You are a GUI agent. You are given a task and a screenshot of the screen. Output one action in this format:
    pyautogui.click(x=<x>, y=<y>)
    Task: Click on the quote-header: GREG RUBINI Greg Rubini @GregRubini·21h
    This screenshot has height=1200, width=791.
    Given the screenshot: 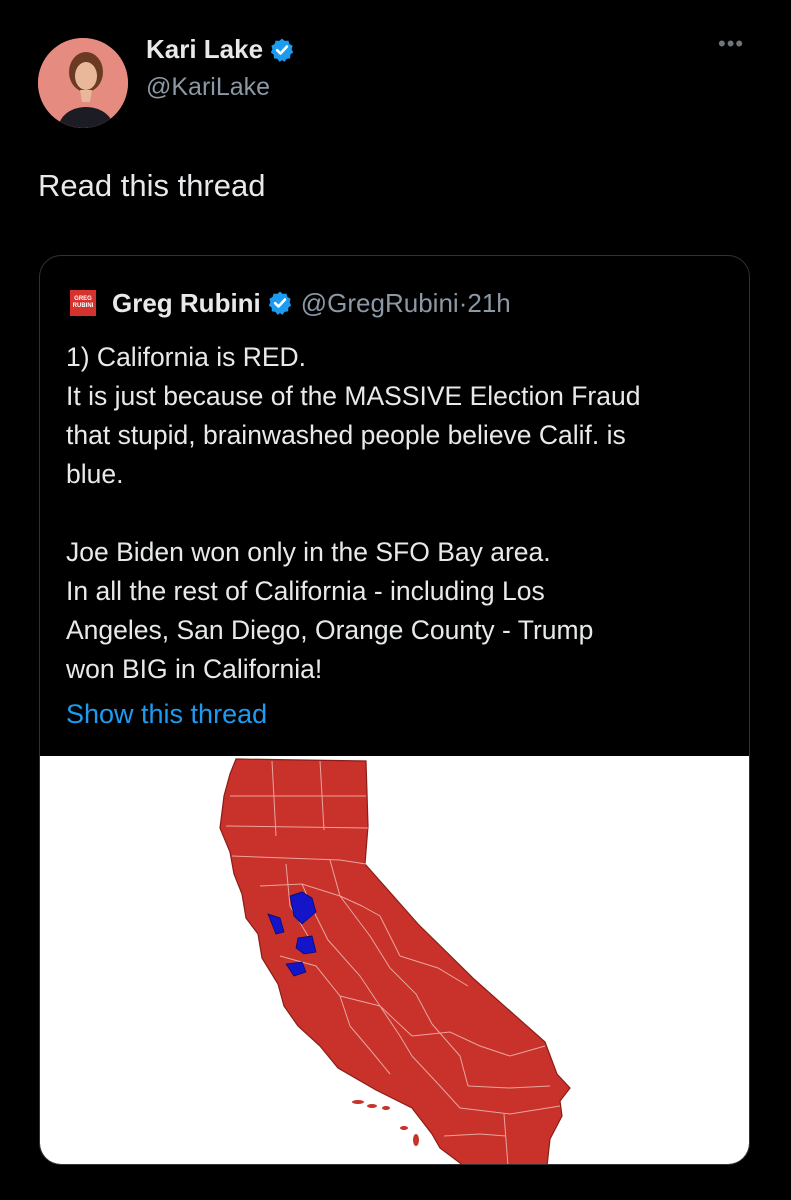 What is the action you would take?
    pyautogui.click(x=290, y=303)
    